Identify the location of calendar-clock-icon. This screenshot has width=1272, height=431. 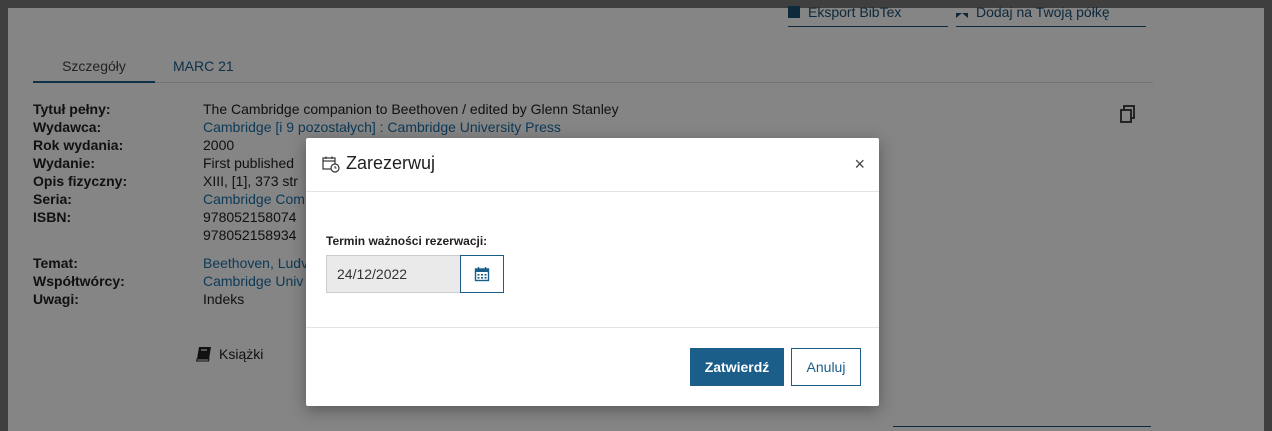
(331, 164).